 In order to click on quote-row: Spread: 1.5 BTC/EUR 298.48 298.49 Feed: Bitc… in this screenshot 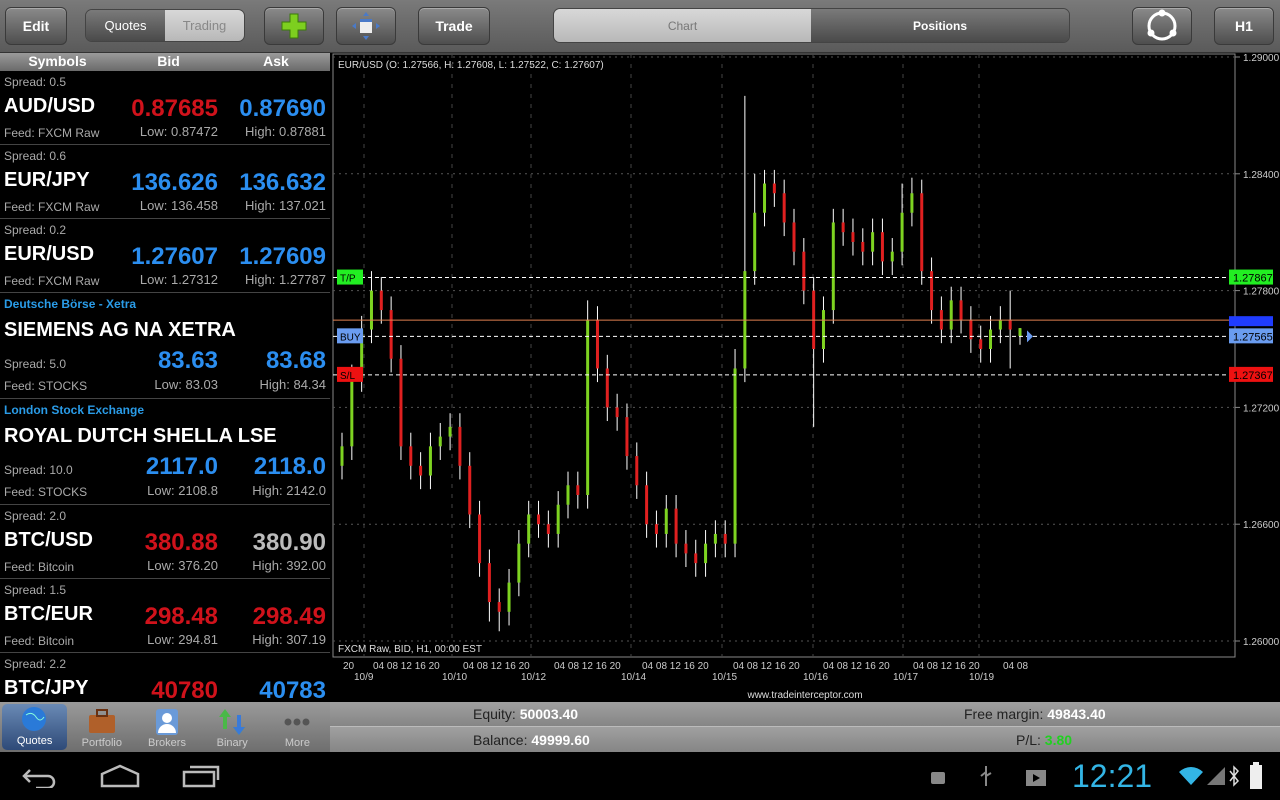, I will do `click(165, 616)`.